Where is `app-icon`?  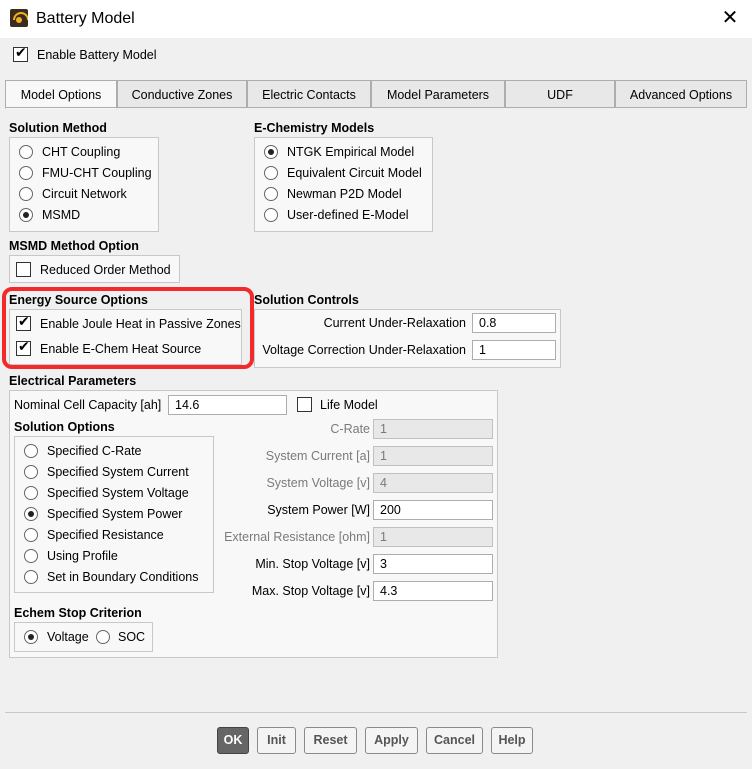 app-icon is located at coordinates (19, 18).